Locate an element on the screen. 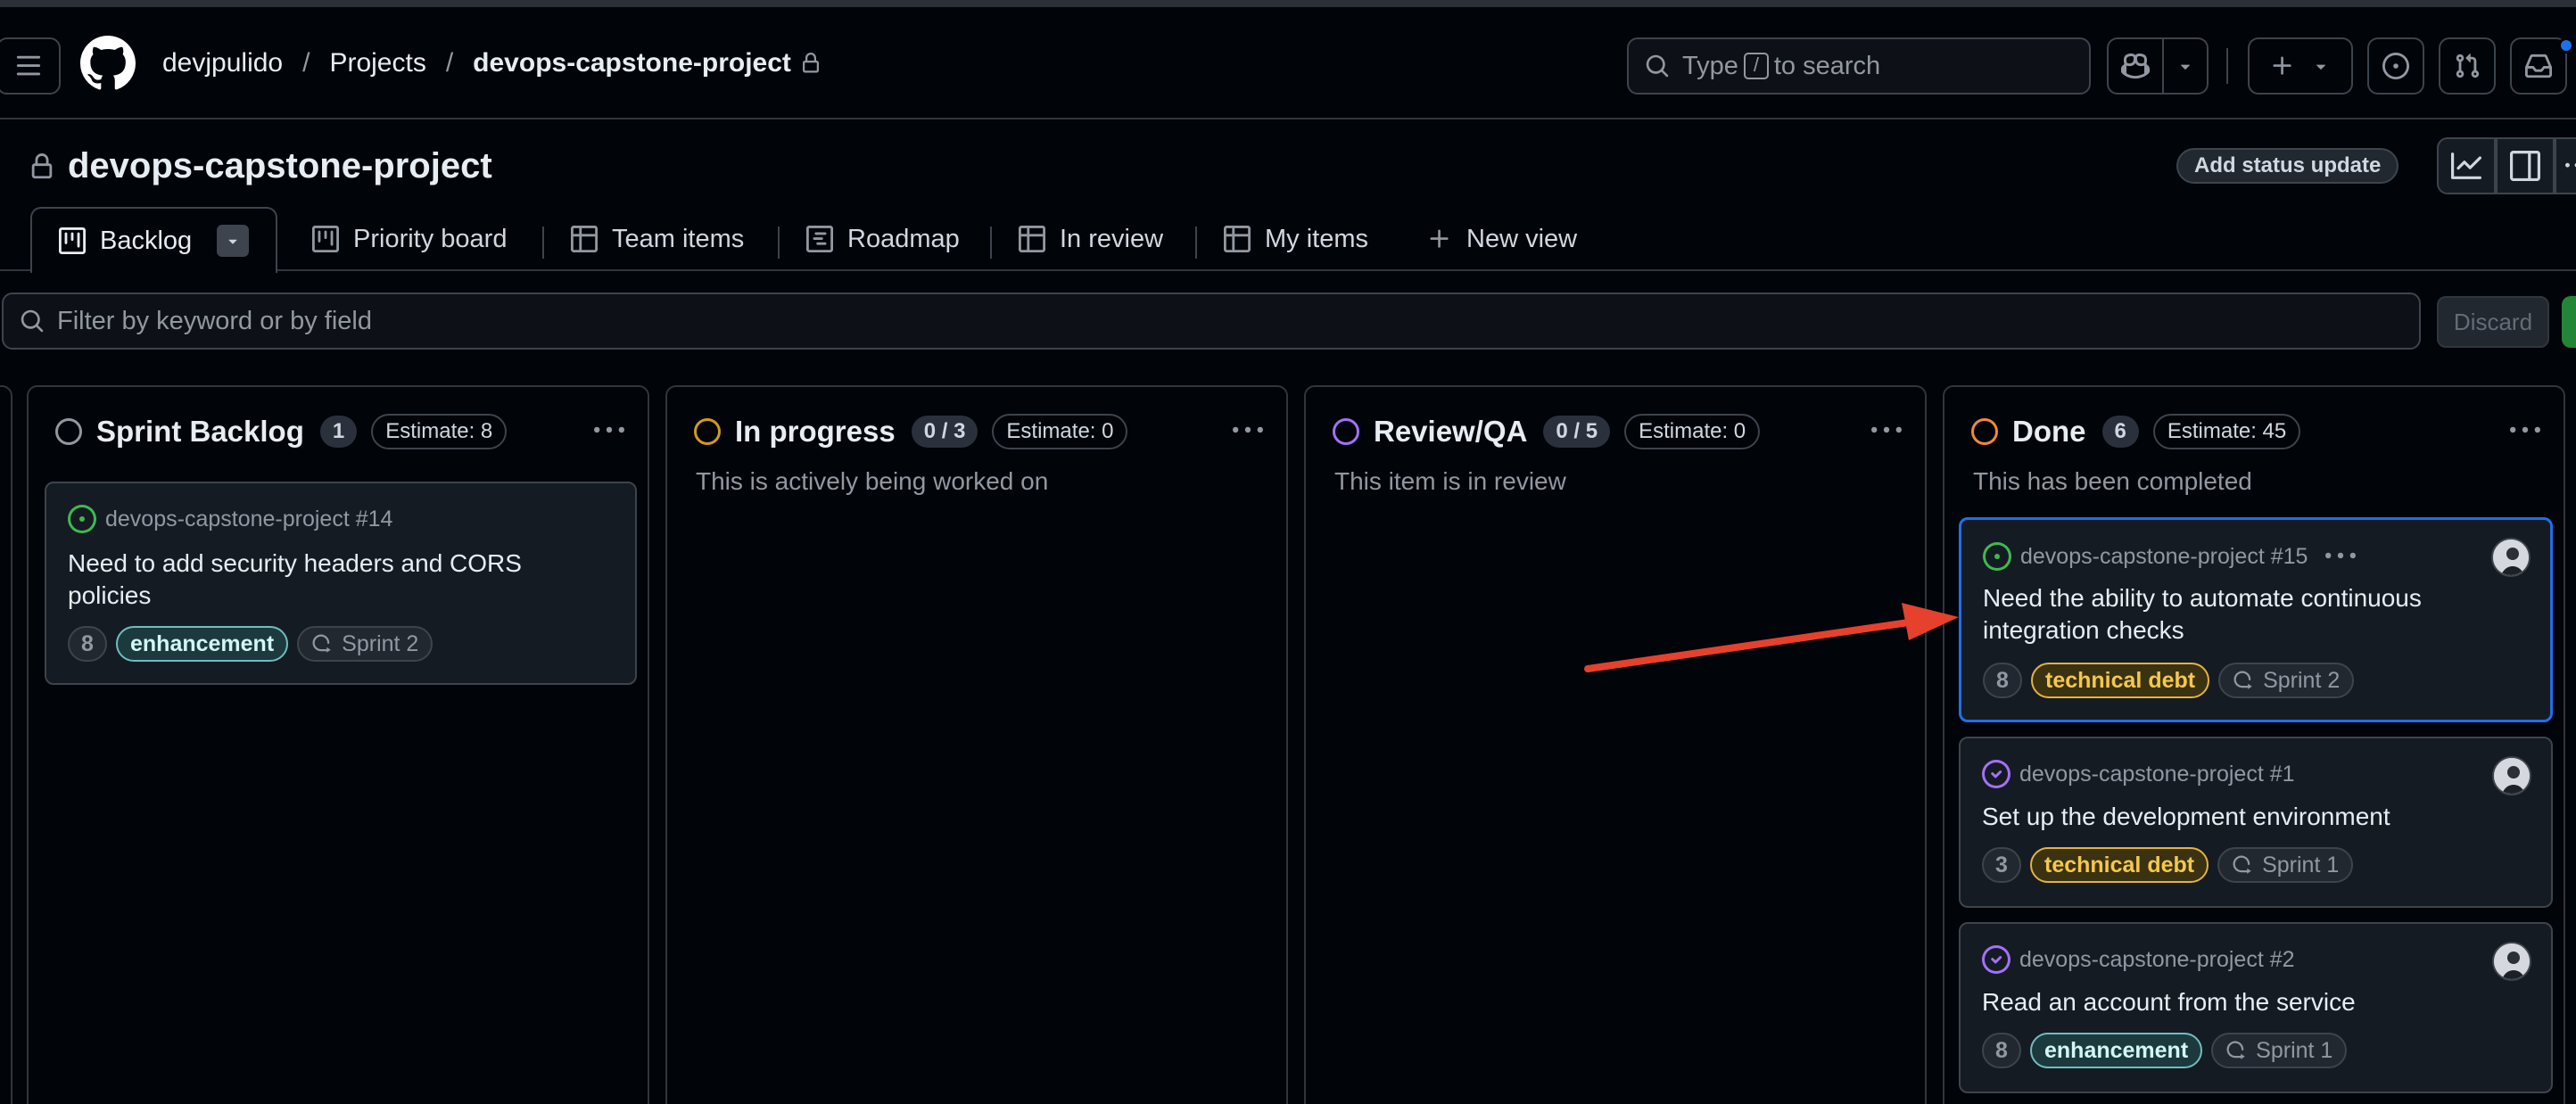 This screenshot has width=2576, height=1104. card-title-line: integration checks is located at coordinates (2084, 630).